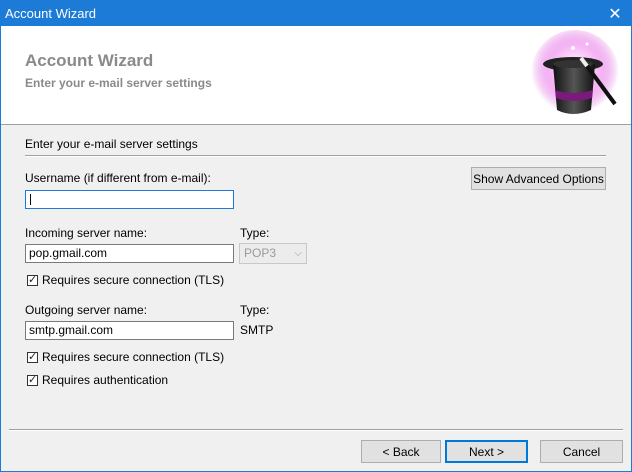 The height and width of the screenshot is (472, 632). Describe the element at coordinates (111, 144) in the screenshot. I see `section-title: Enter your e-mail server settings` at that location.